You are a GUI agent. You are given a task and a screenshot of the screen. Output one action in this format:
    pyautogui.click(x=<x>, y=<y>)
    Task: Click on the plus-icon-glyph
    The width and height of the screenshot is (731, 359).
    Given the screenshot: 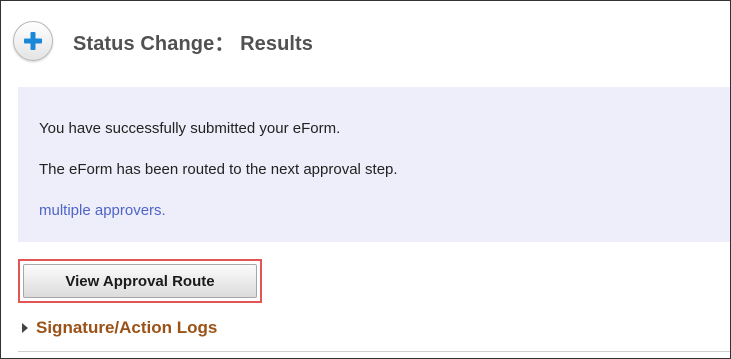 What is the action you would take?
    pyautogui.click(x=33, y=41)
    